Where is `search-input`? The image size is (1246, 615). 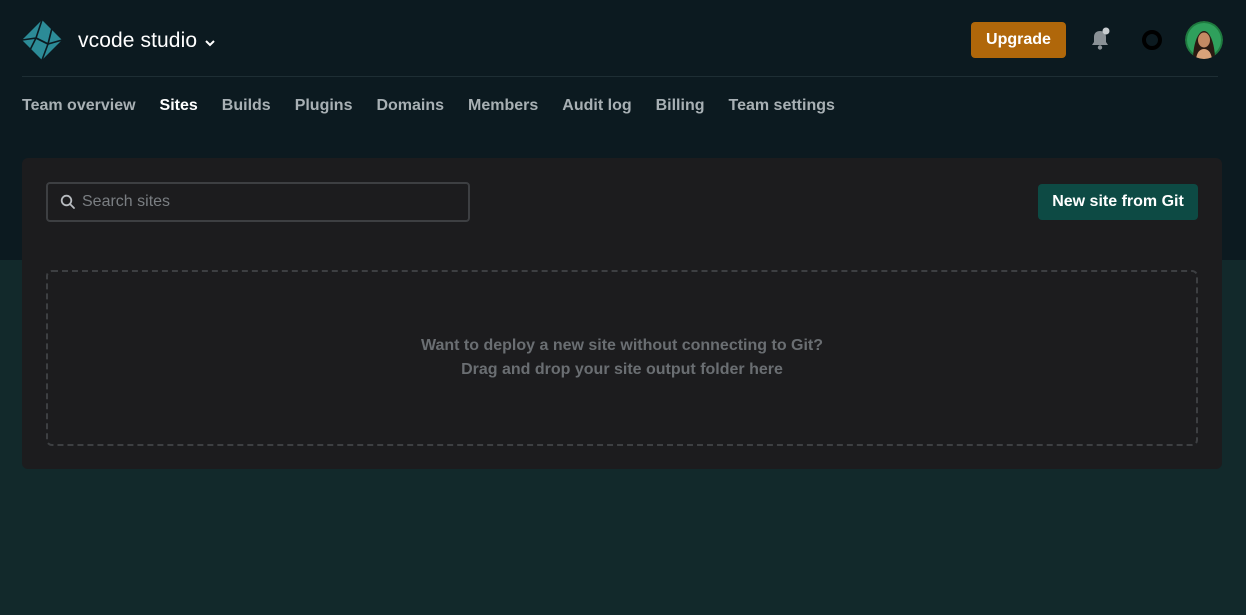
search-input is located at coordinates (272, 202).